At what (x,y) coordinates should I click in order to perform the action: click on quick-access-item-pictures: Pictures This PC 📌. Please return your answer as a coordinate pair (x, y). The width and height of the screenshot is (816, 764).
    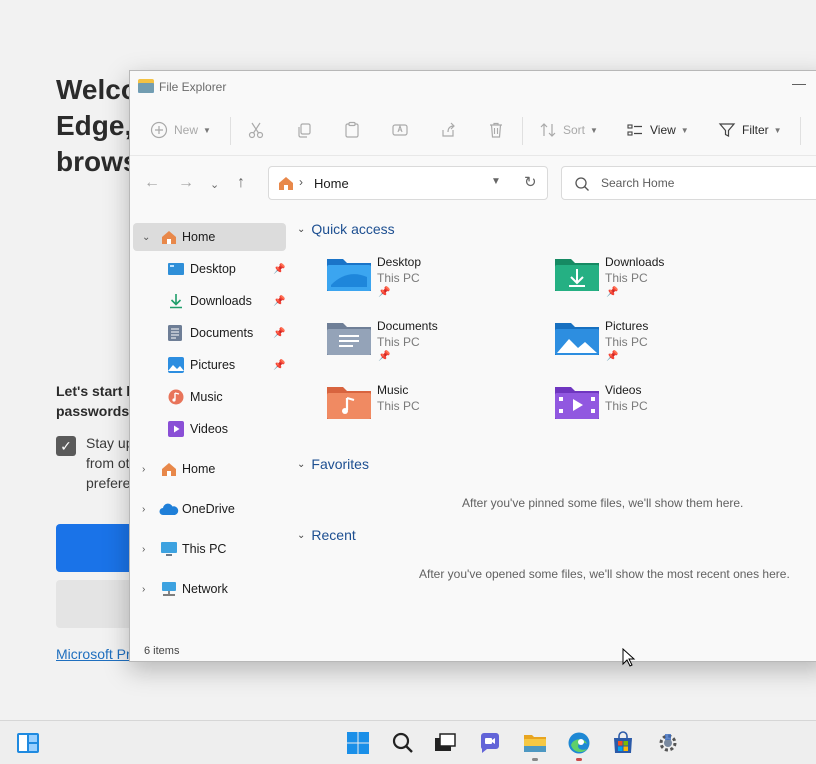
    Looking at the image, I should click on (665, 347).